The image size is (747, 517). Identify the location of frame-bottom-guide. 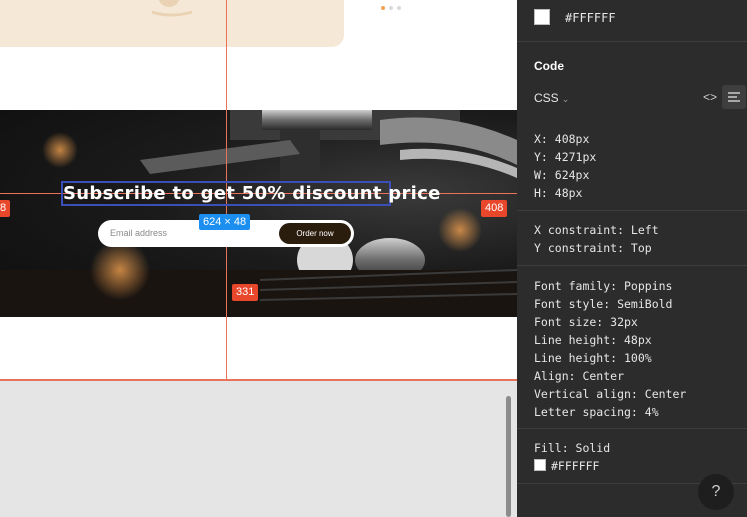
(258, 380).